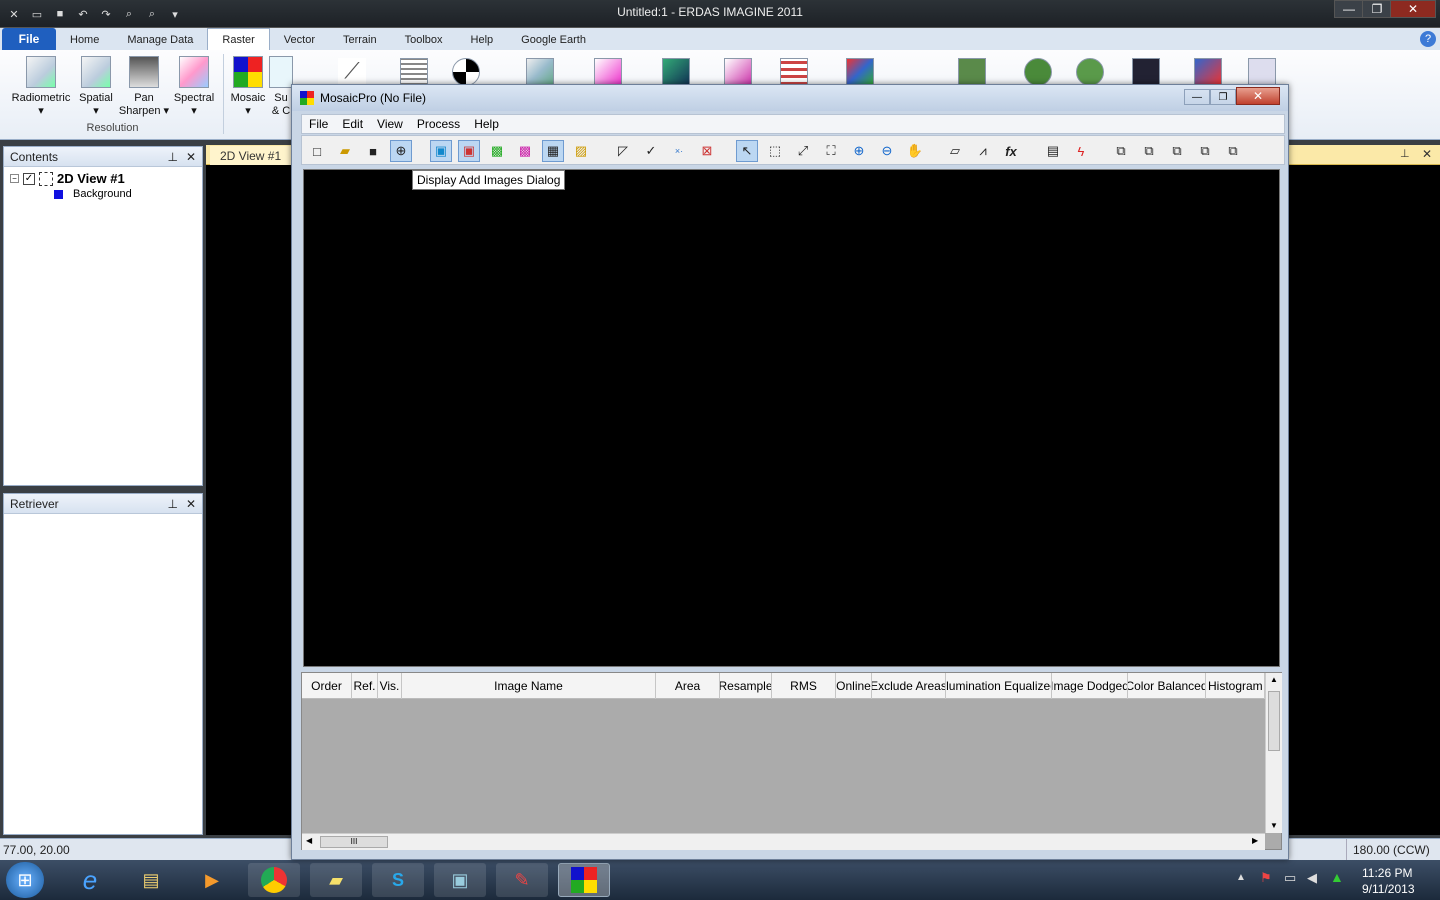 The width and height of the screenshot is (1440, 900). Describe the element at coordinates (623, 151) in the screenshot. I see `select-box-icon: ◸` at that location.